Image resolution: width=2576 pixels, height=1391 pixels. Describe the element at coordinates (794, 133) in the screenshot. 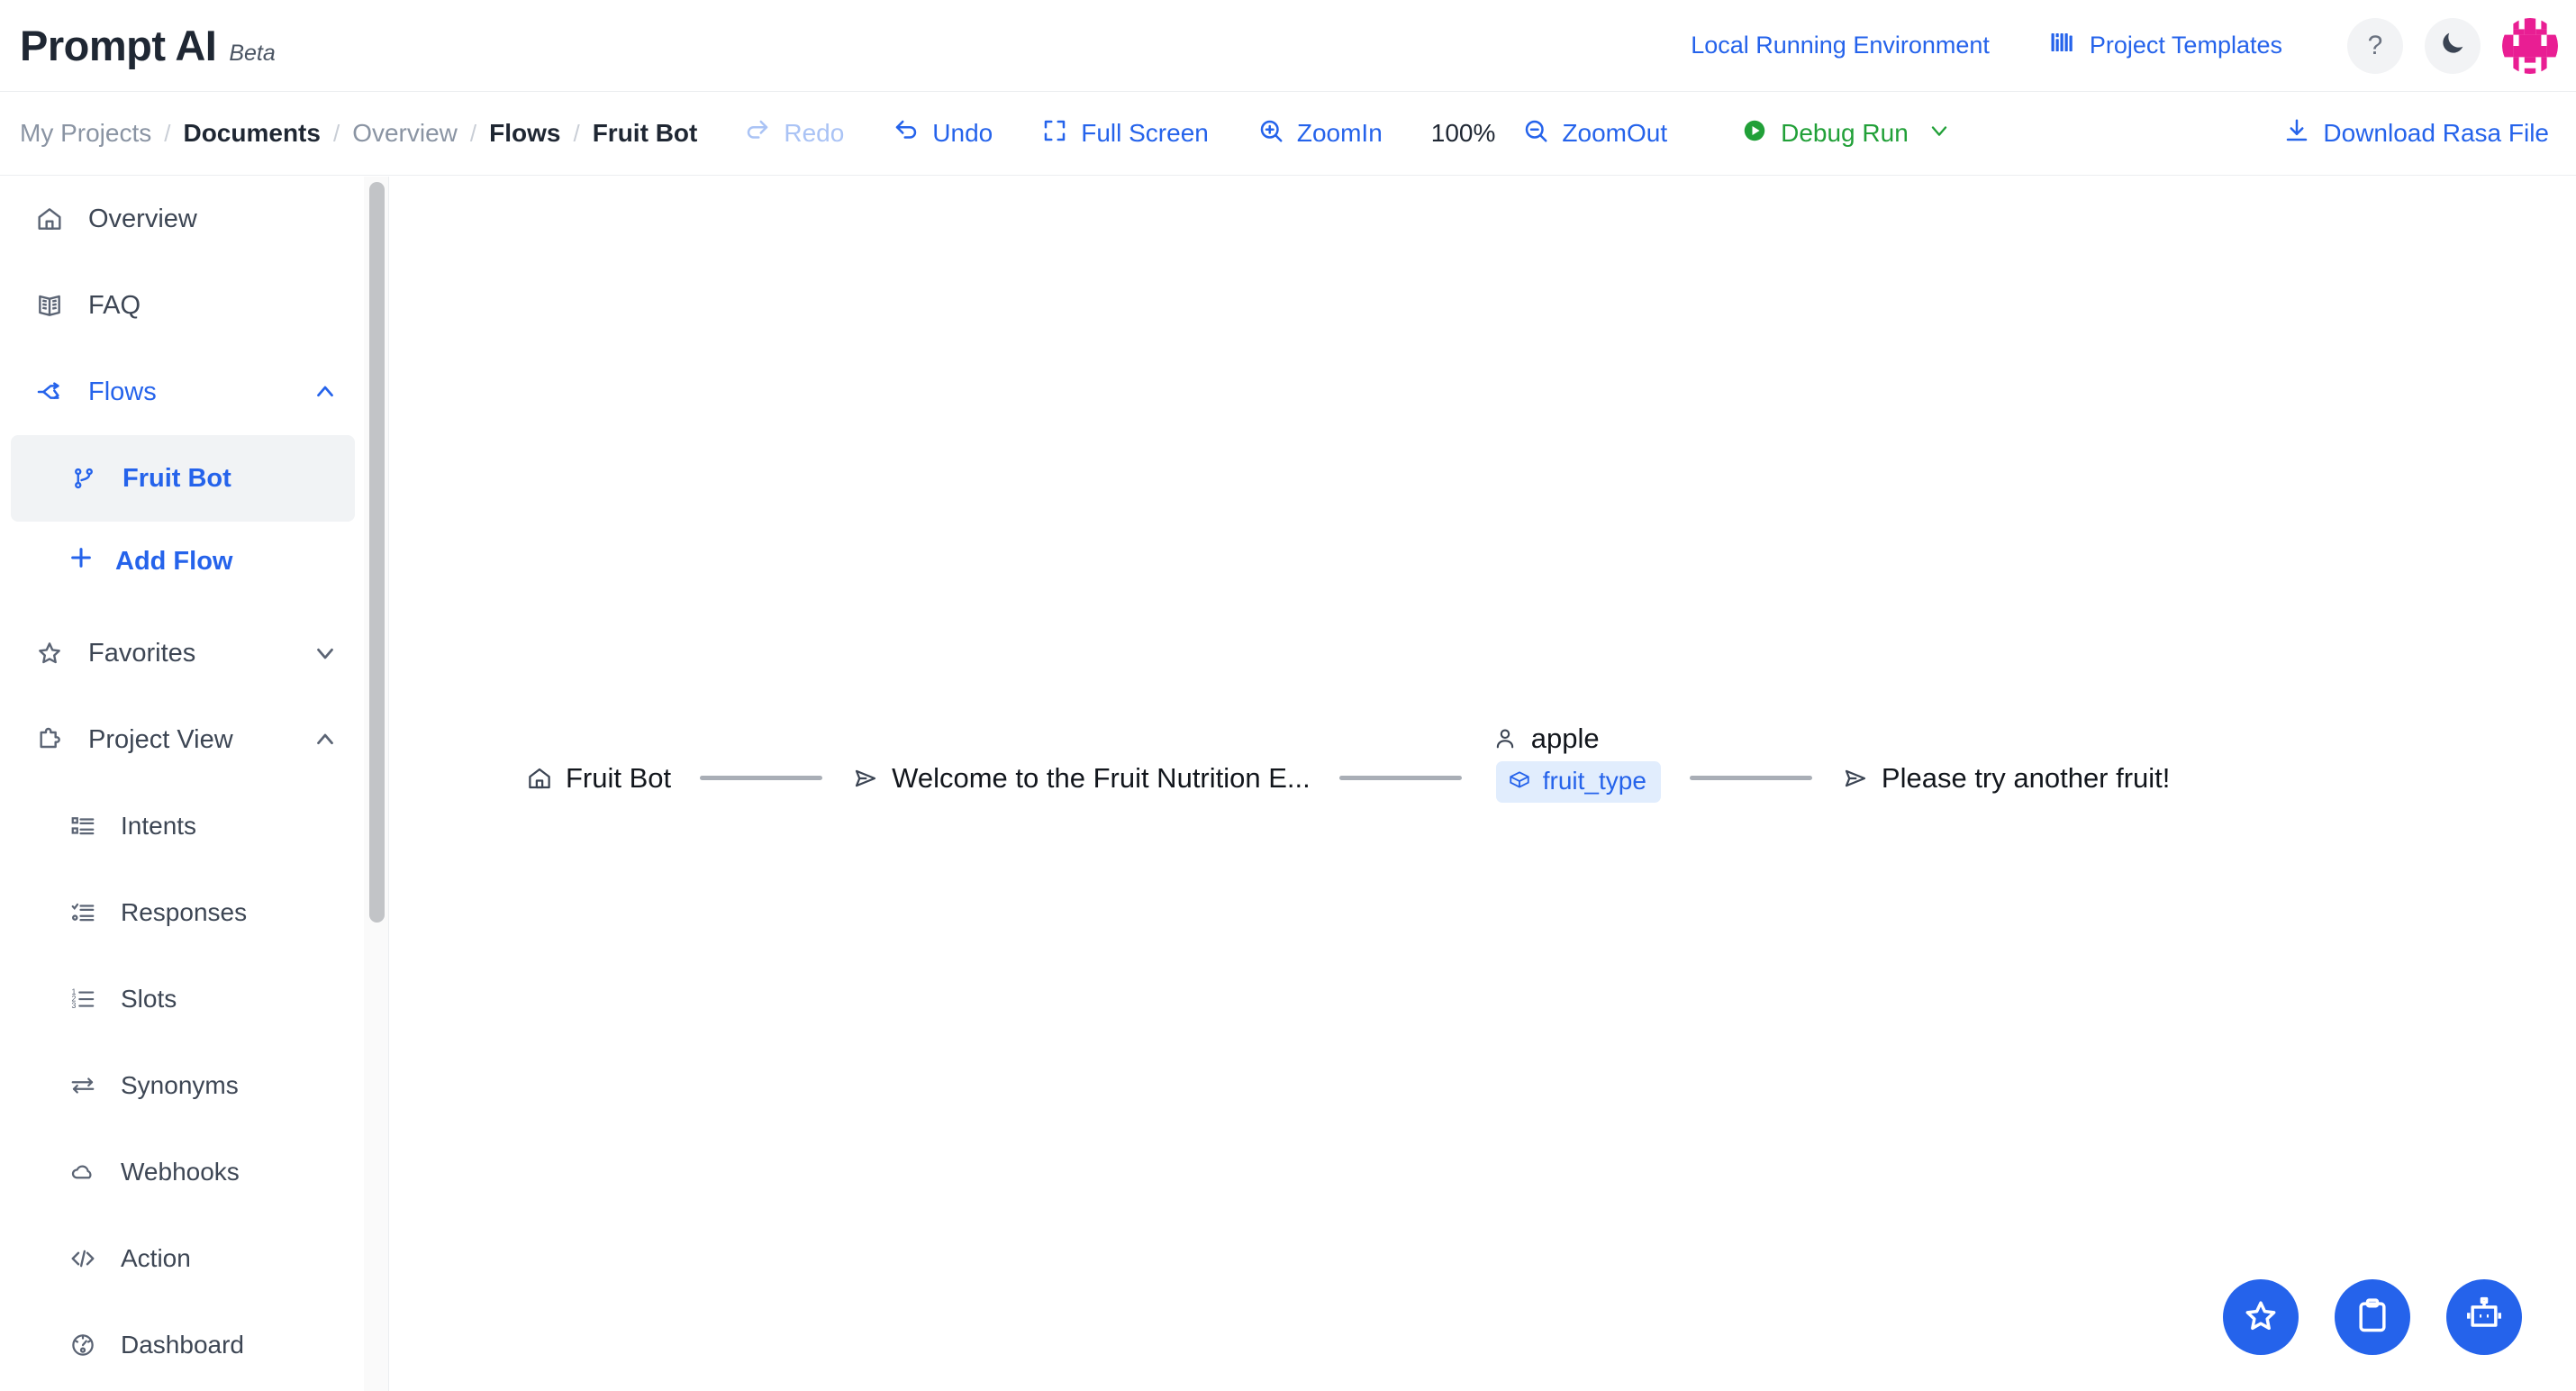

I see `redo-button: Redo` at that location.